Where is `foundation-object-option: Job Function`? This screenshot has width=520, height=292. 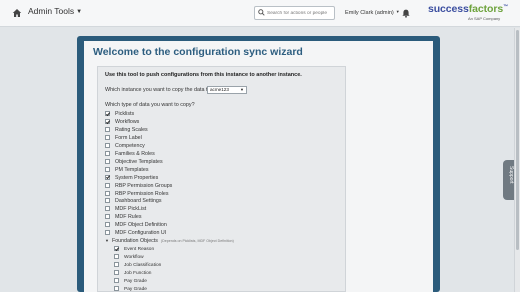
foundation-object-option: Job Function is located at coordinates (132, 274).